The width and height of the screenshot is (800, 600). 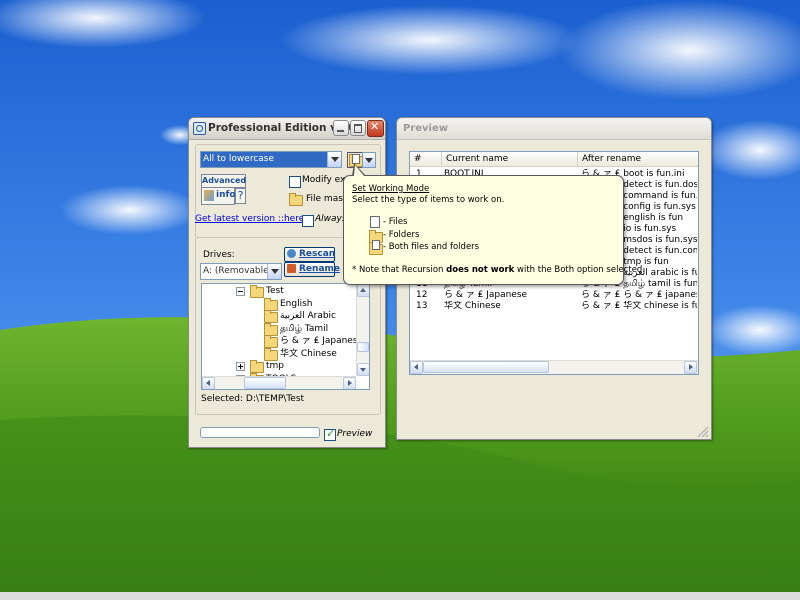 What do you see at coordinates (426, 128) in the screenshot?
I see `preview-window-title: Preview` at bounding box center [426, 128].